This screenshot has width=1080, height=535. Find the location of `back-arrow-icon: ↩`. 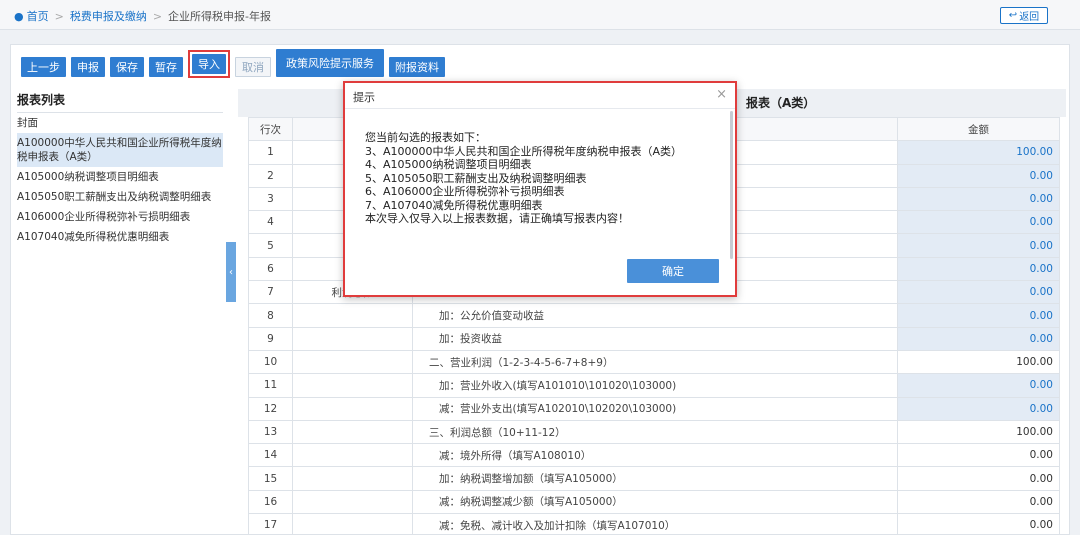

back-arrow-icon: ↩ is located at coordinates (1013, 15).